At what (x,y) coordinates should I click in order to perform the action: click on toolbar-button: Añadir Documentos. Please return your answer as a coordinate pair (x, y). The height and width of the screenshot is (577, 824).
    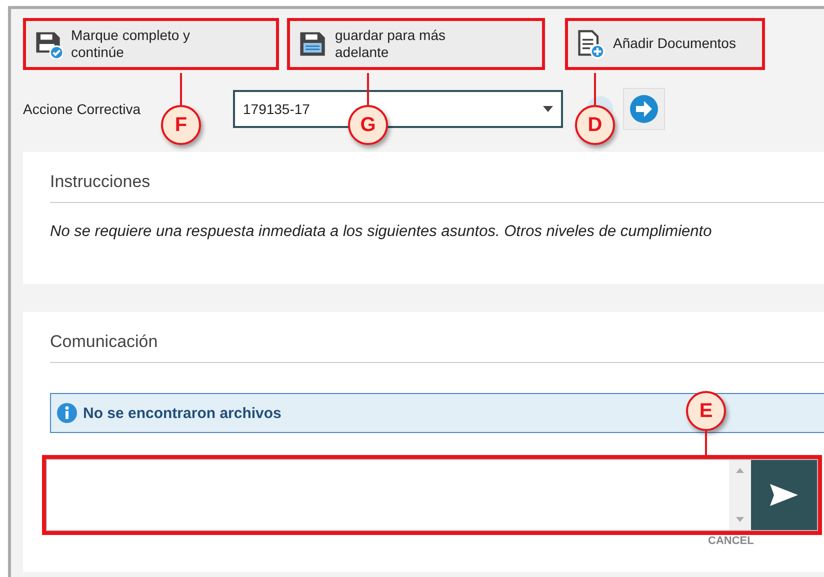
    Looking at the image, I should click on (665, 44).